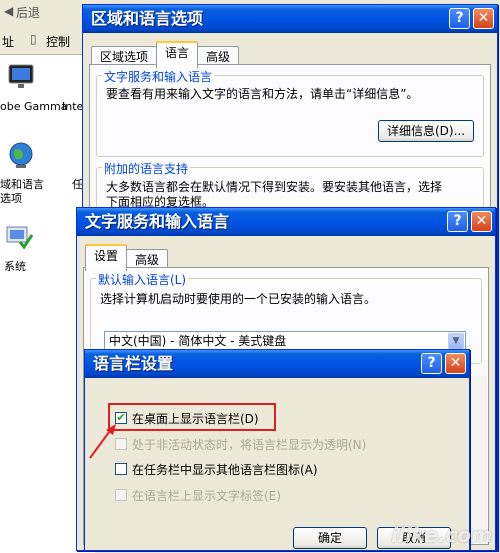 The height and width of the screenshot is (553, 500). What do you see at coordinates (330, 538) in the screenshot?
I see `ok-button: 确定` at bounding box center [330, 538].